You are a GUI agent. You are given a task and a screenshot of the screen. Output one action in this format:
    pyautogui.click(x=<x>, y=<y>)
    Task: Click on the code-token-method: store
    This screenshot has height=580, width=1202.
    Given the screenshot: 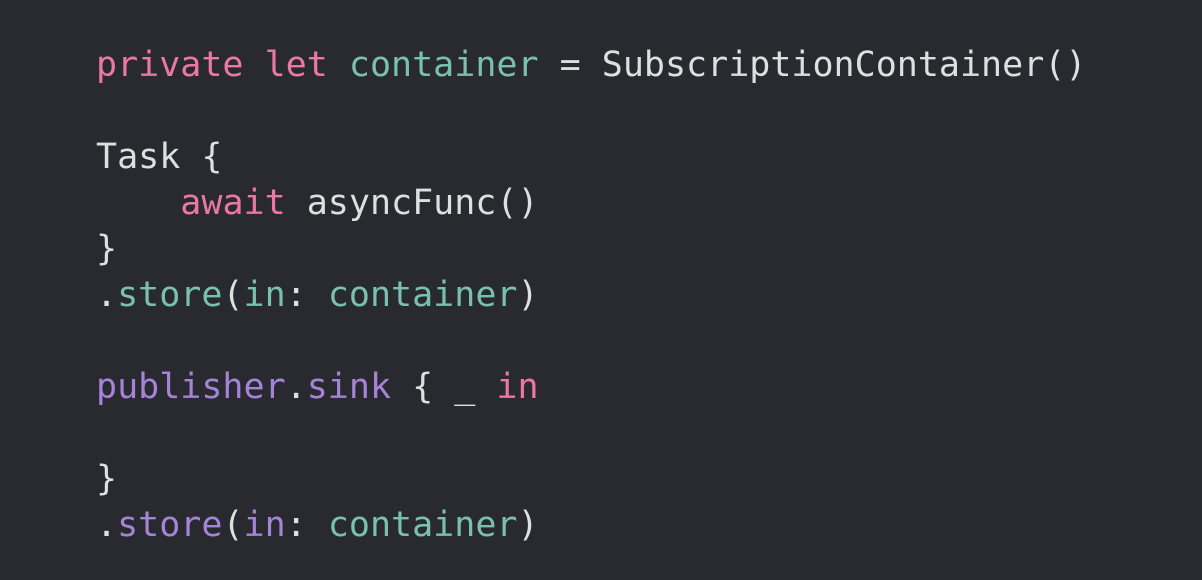 What is the action you would take?
    pyautogui.click(x=170, y=525)
    